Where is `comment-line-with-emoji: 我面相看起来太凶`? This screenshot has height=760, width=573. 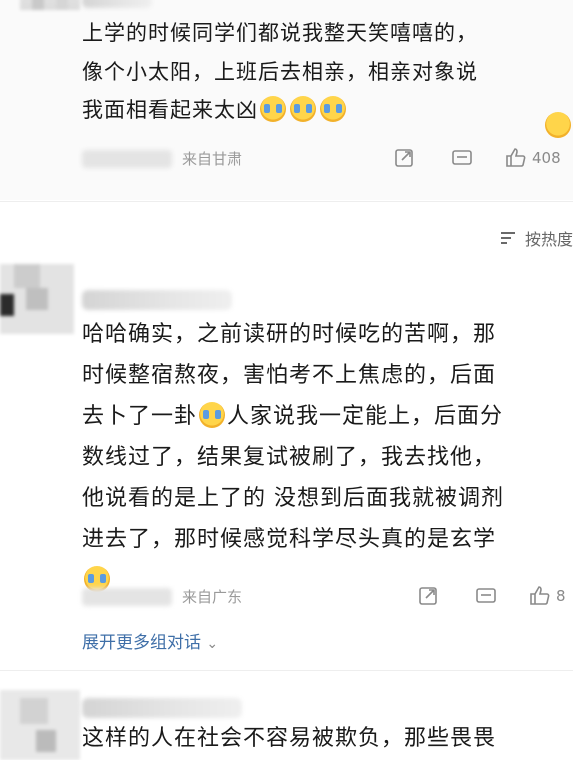
comment-line-with-emoji: 我面相看起来太凶 is located at coordinates (324, 110).